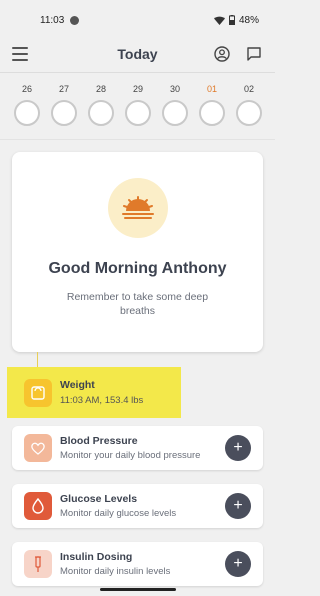  Describe the element at coordinates (238, 448) in the screenshot. I see `add-blood-pressure-button: +` at that location.